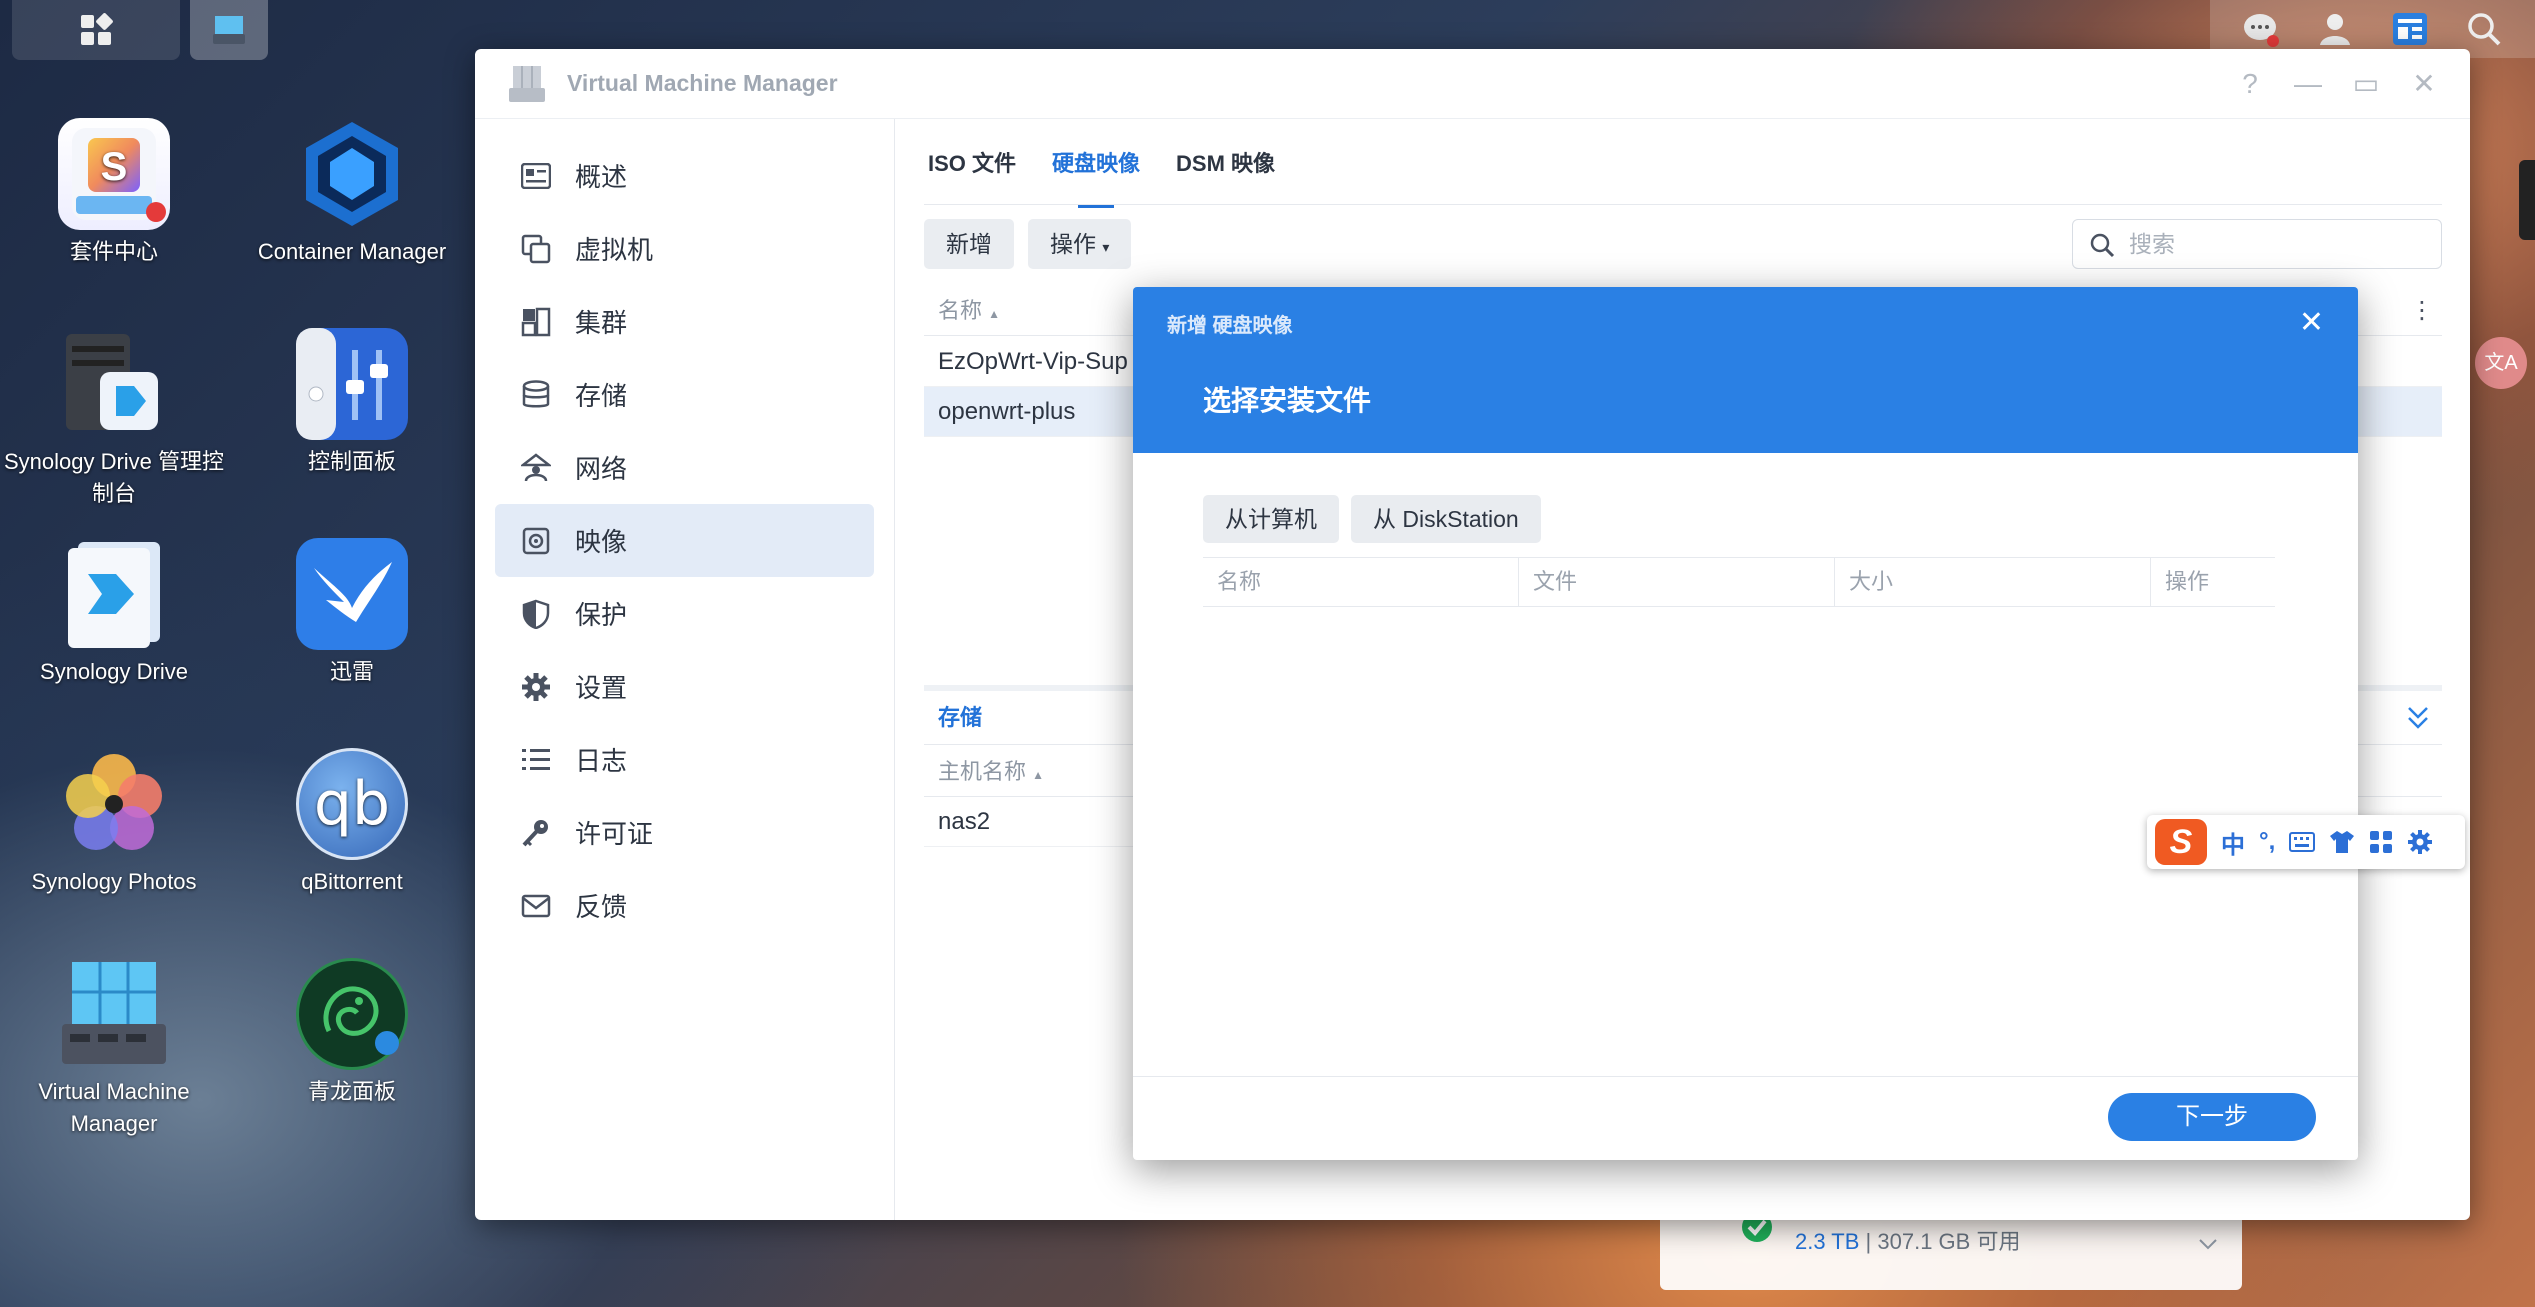 This screenshot has width=2535, height=1307. I want to click on desktop-icon-vmm: Virtual Machine Manager, so click(117, 1049).